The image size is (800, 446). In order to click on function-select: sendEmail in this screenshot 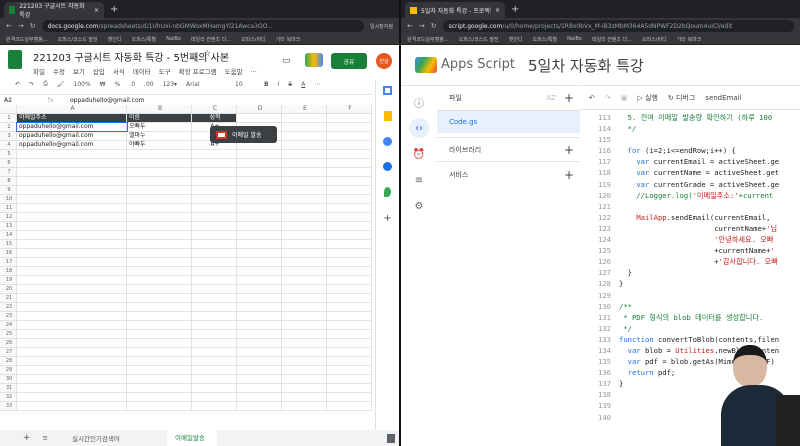, I will do `click(723, 98)`.